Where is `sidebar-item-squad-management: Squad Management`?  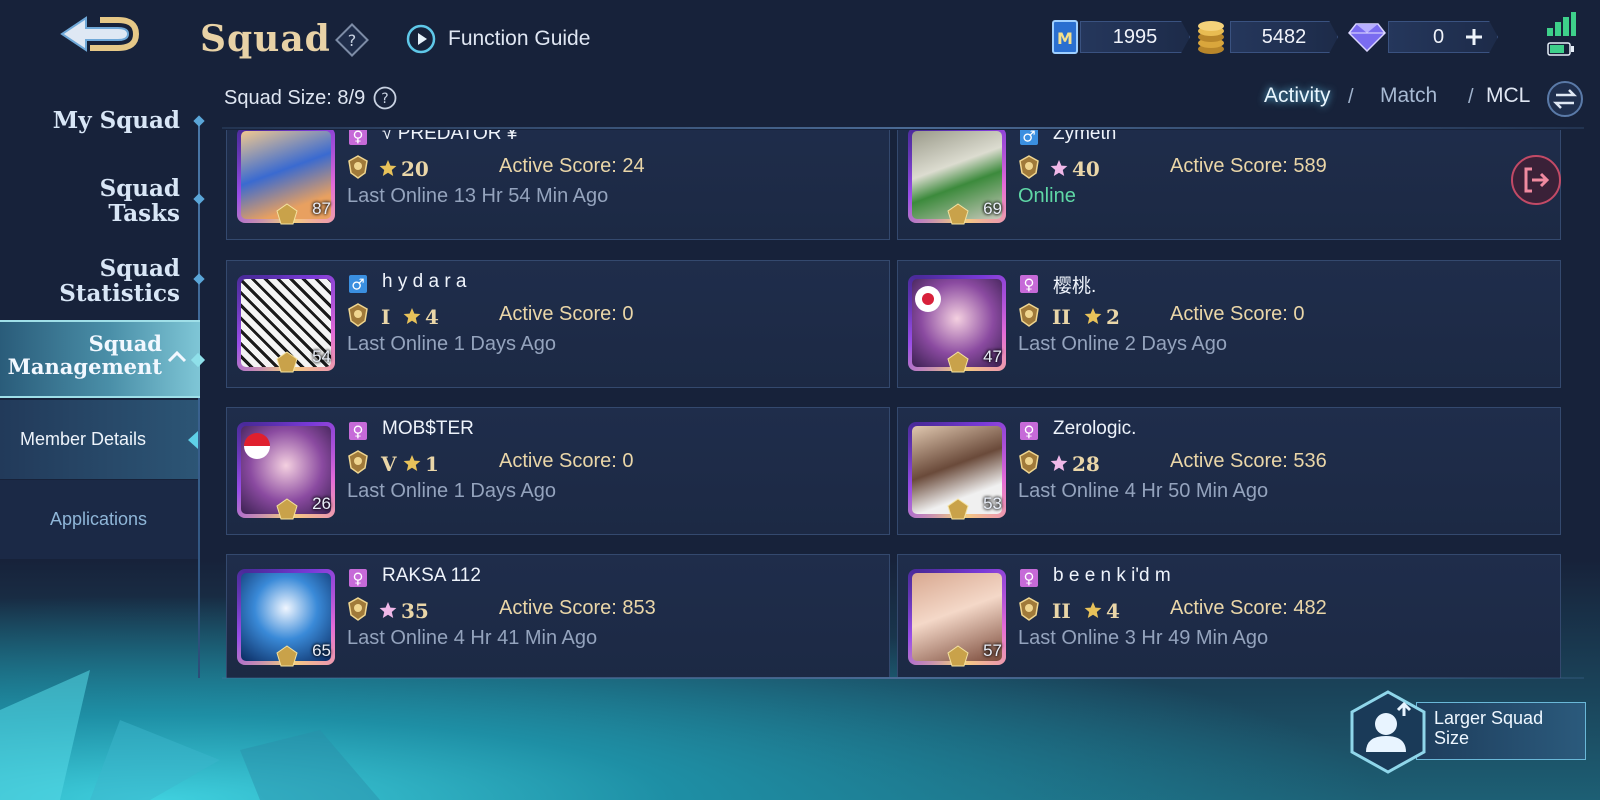 sidebar-item-squad-management: Squad Management is located at coordinates (100, 359).